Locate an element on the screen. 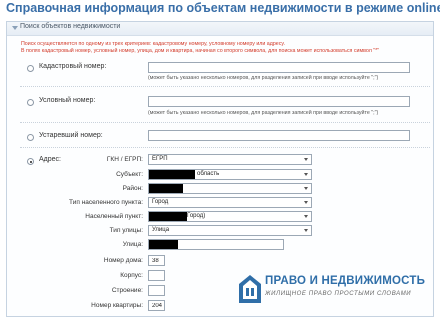 This screenshot has width=440, height=320. panel-title: Поиск объектов недвижимости is located at coordinates (70, 26).